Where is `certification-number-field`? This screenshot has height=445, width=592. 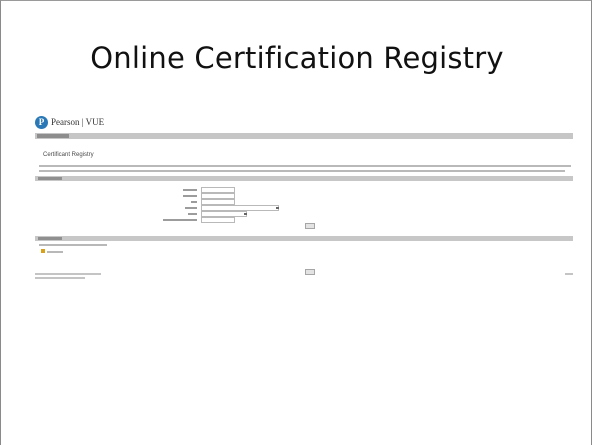
certification-number-field is located at coordinates (218, 220).